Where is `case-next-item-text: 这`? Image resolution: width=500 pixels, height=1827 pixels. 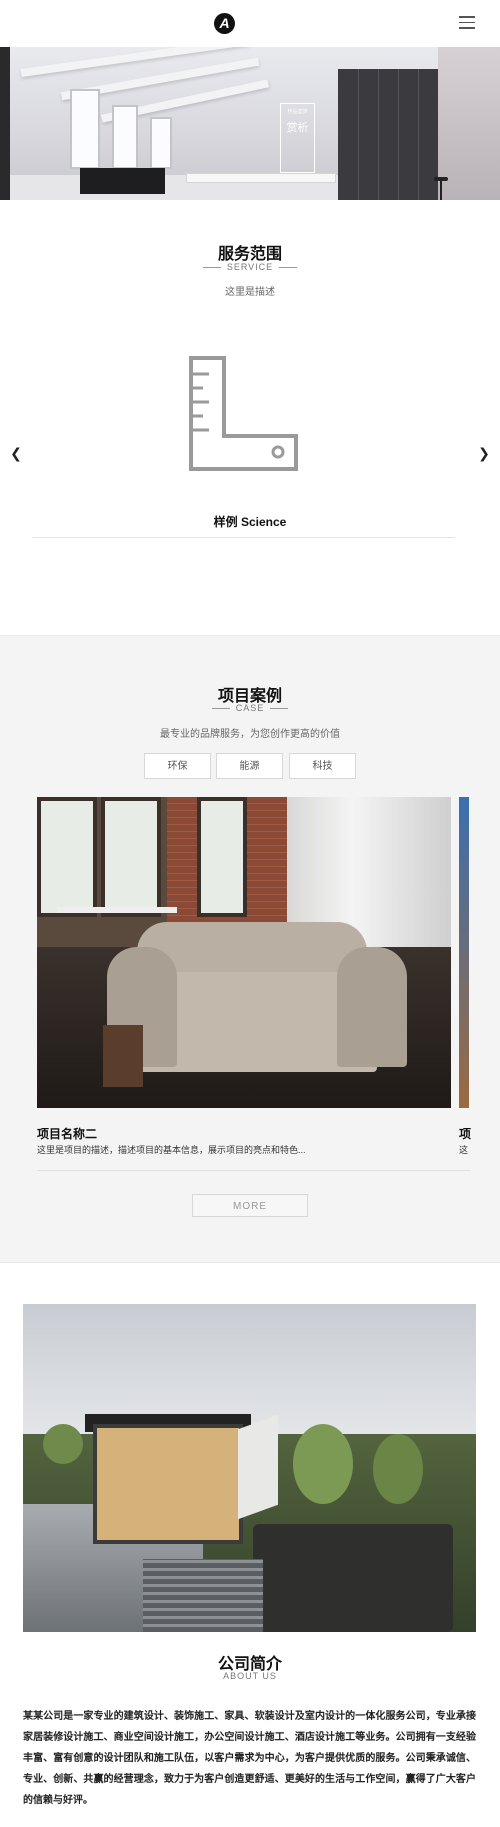
case-next-item-text: 这 is located at coordinates (464, 1150).